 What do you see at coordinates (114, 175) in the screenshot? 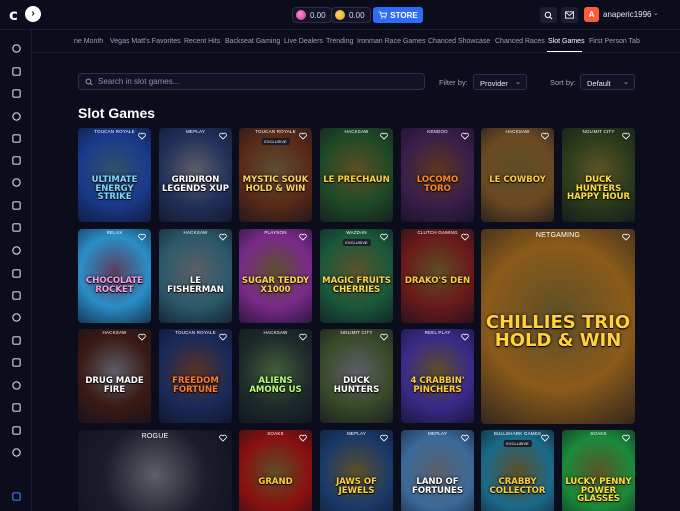
I see `game-tile: TOUCAN ROYALE ULTIMATE ENERGY STRIKE` at bounding box center [114, 175].